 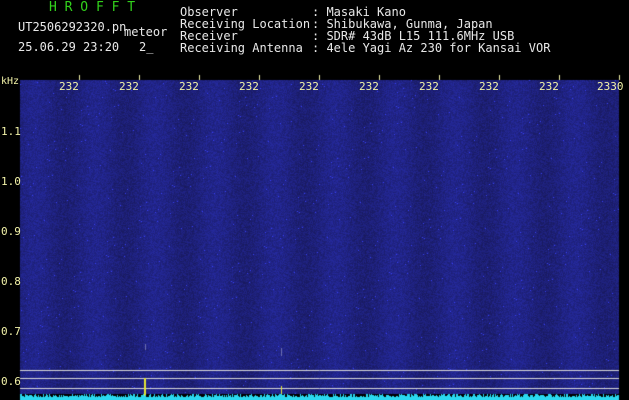 I want to click on antenna-value: : 4ele Yagi Az 230 for Kansai VOR, so click(x=431, y=48).